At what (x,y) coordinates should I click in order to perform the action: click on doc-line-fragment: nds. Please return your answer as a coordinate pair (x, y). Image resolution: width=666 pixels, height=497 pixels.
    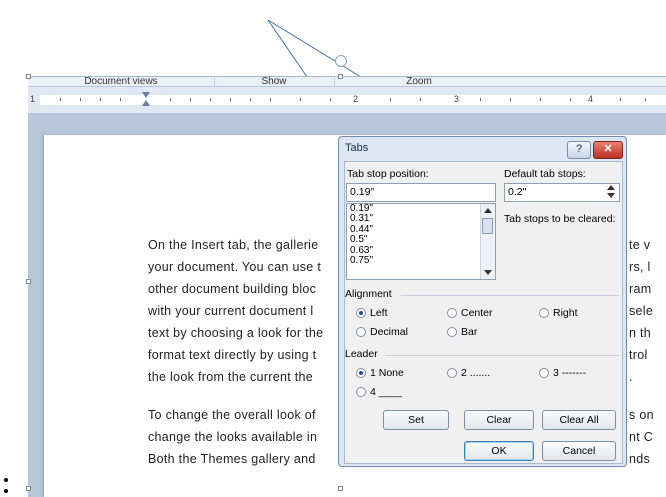
    Looking at the image, I should click on (644, 459).